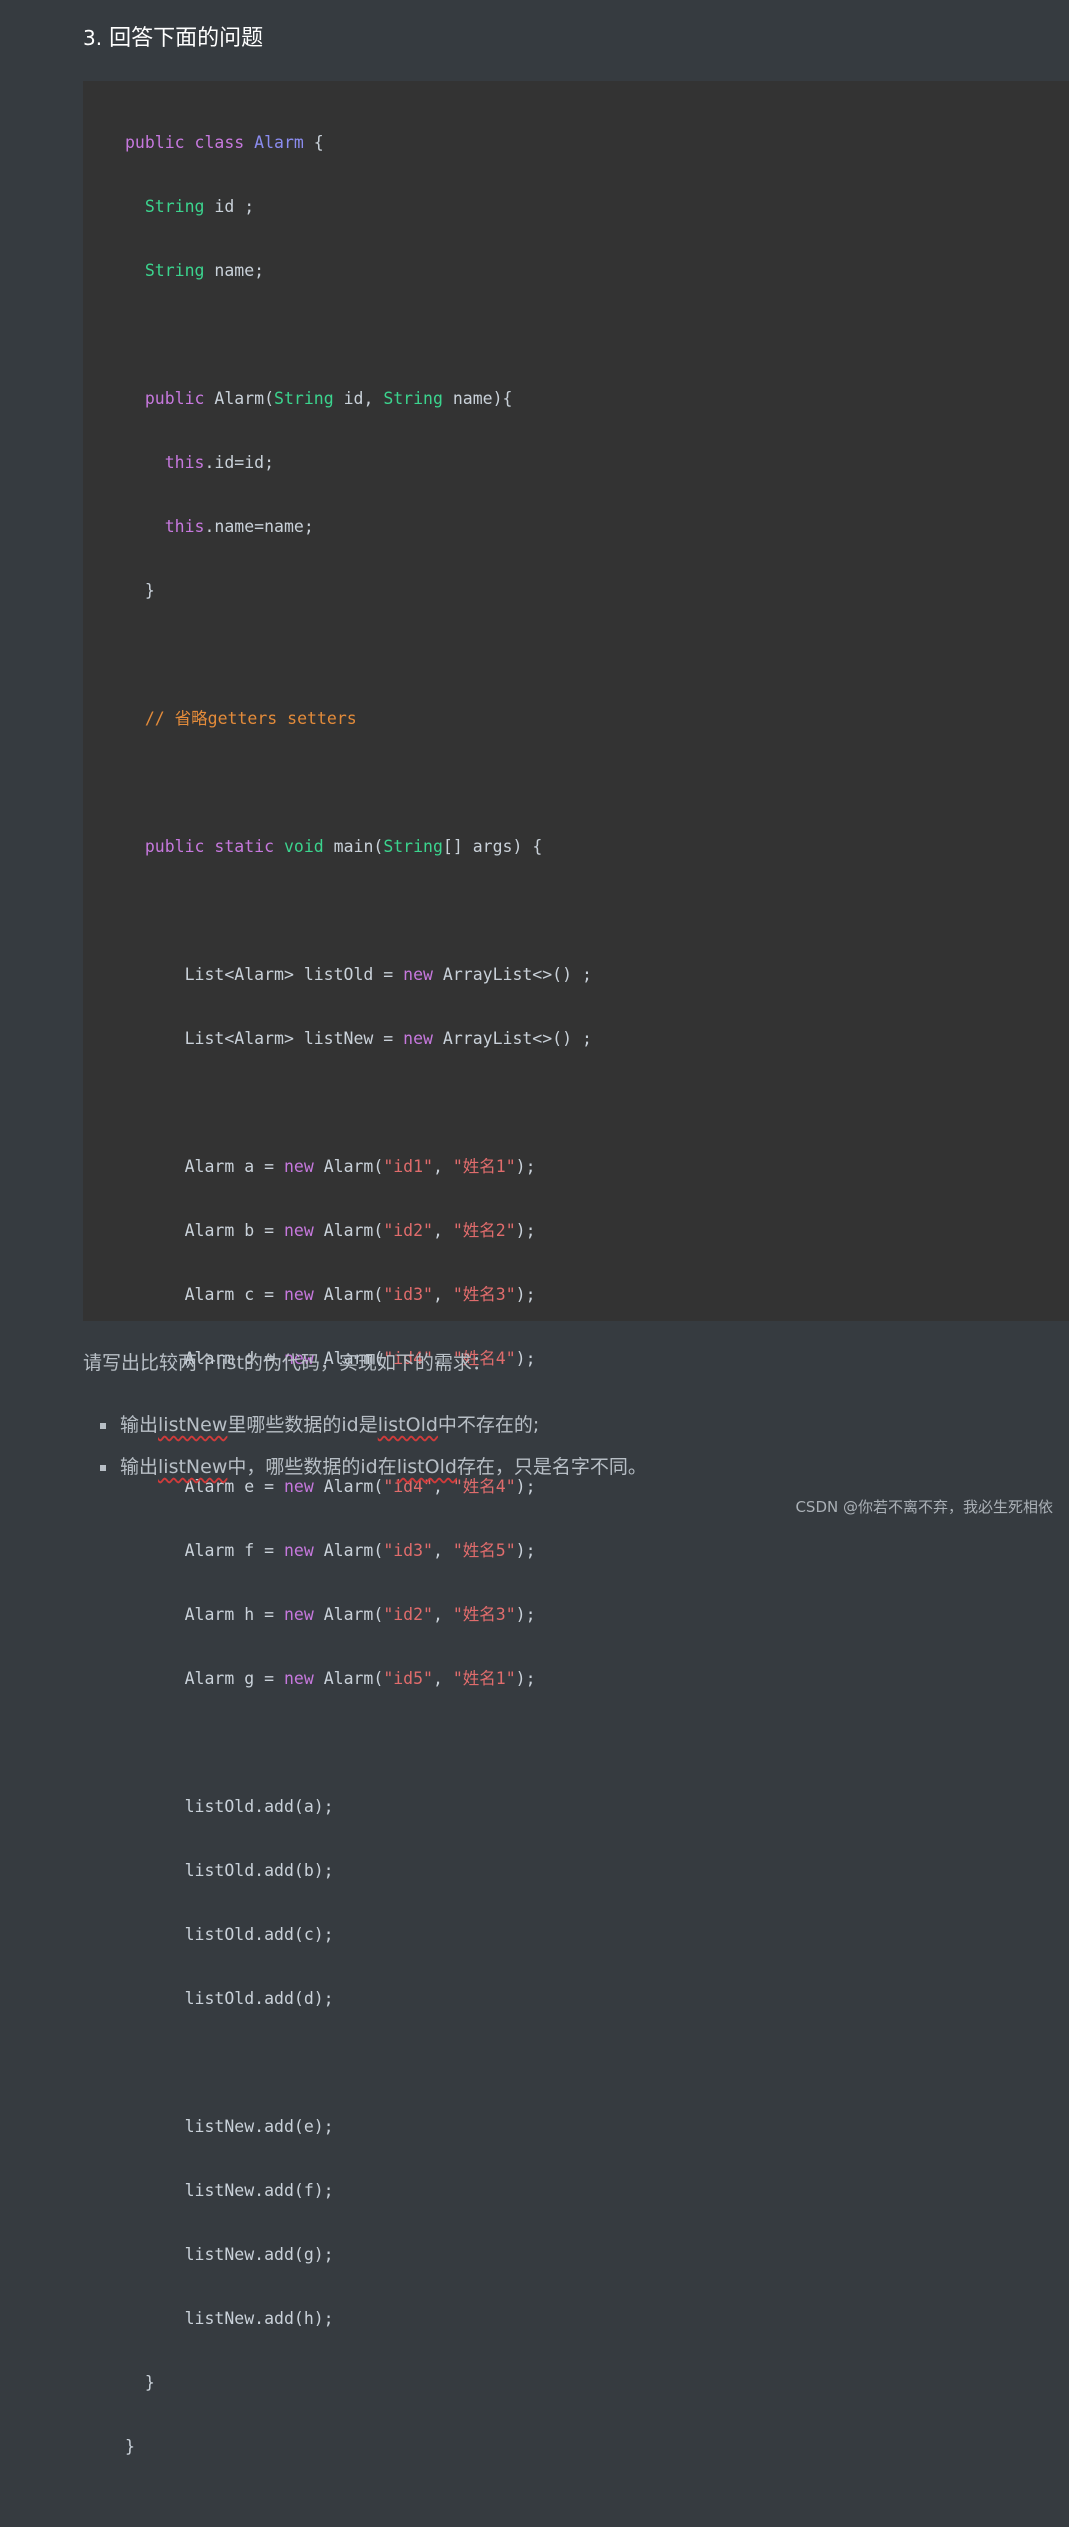 The image size is (1069, 2527). What do you see at coordinates (259, 1998) in the screenshot?
I see `code-text: listOld.add(d);` at bounding box center [259, 1998].